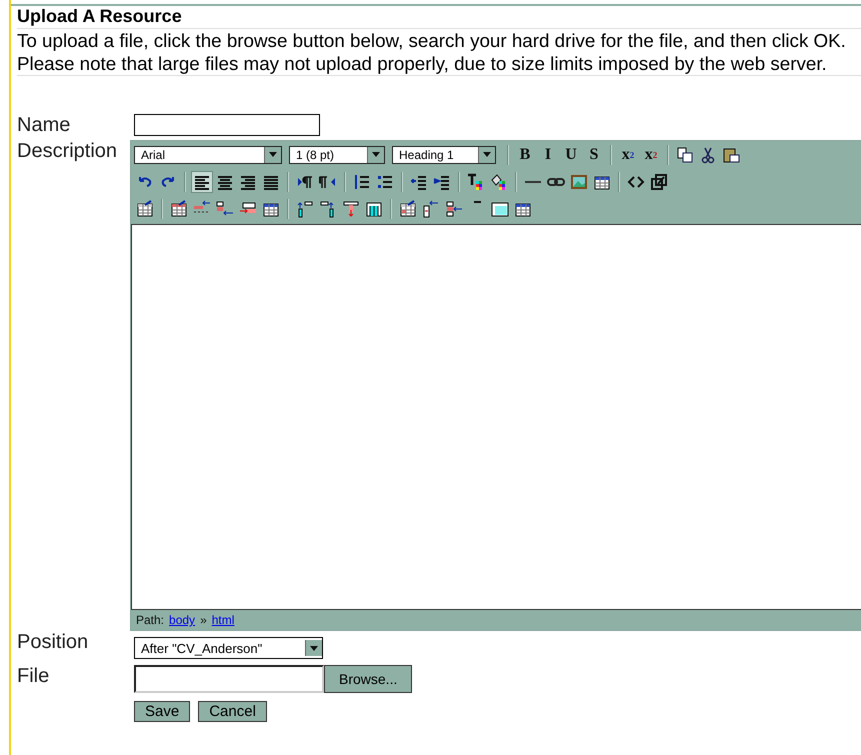  I want to click on text-color-icon, so click(476, 181).